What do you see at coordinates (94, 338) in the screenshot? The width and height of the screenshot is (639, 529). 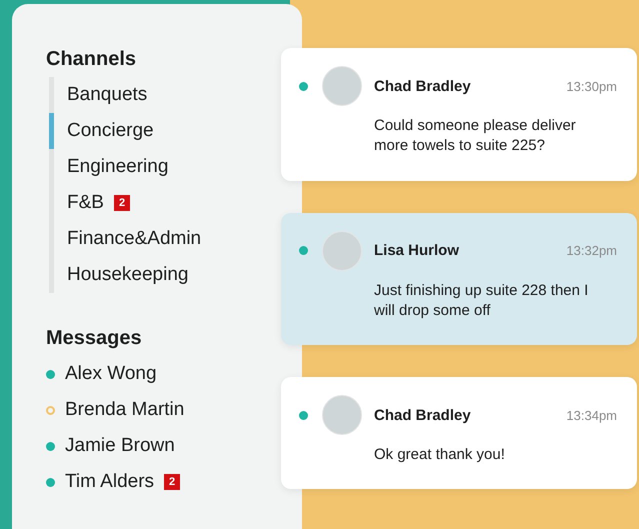 I see `messages-heading: Messages` at bounding box center [94, 338].